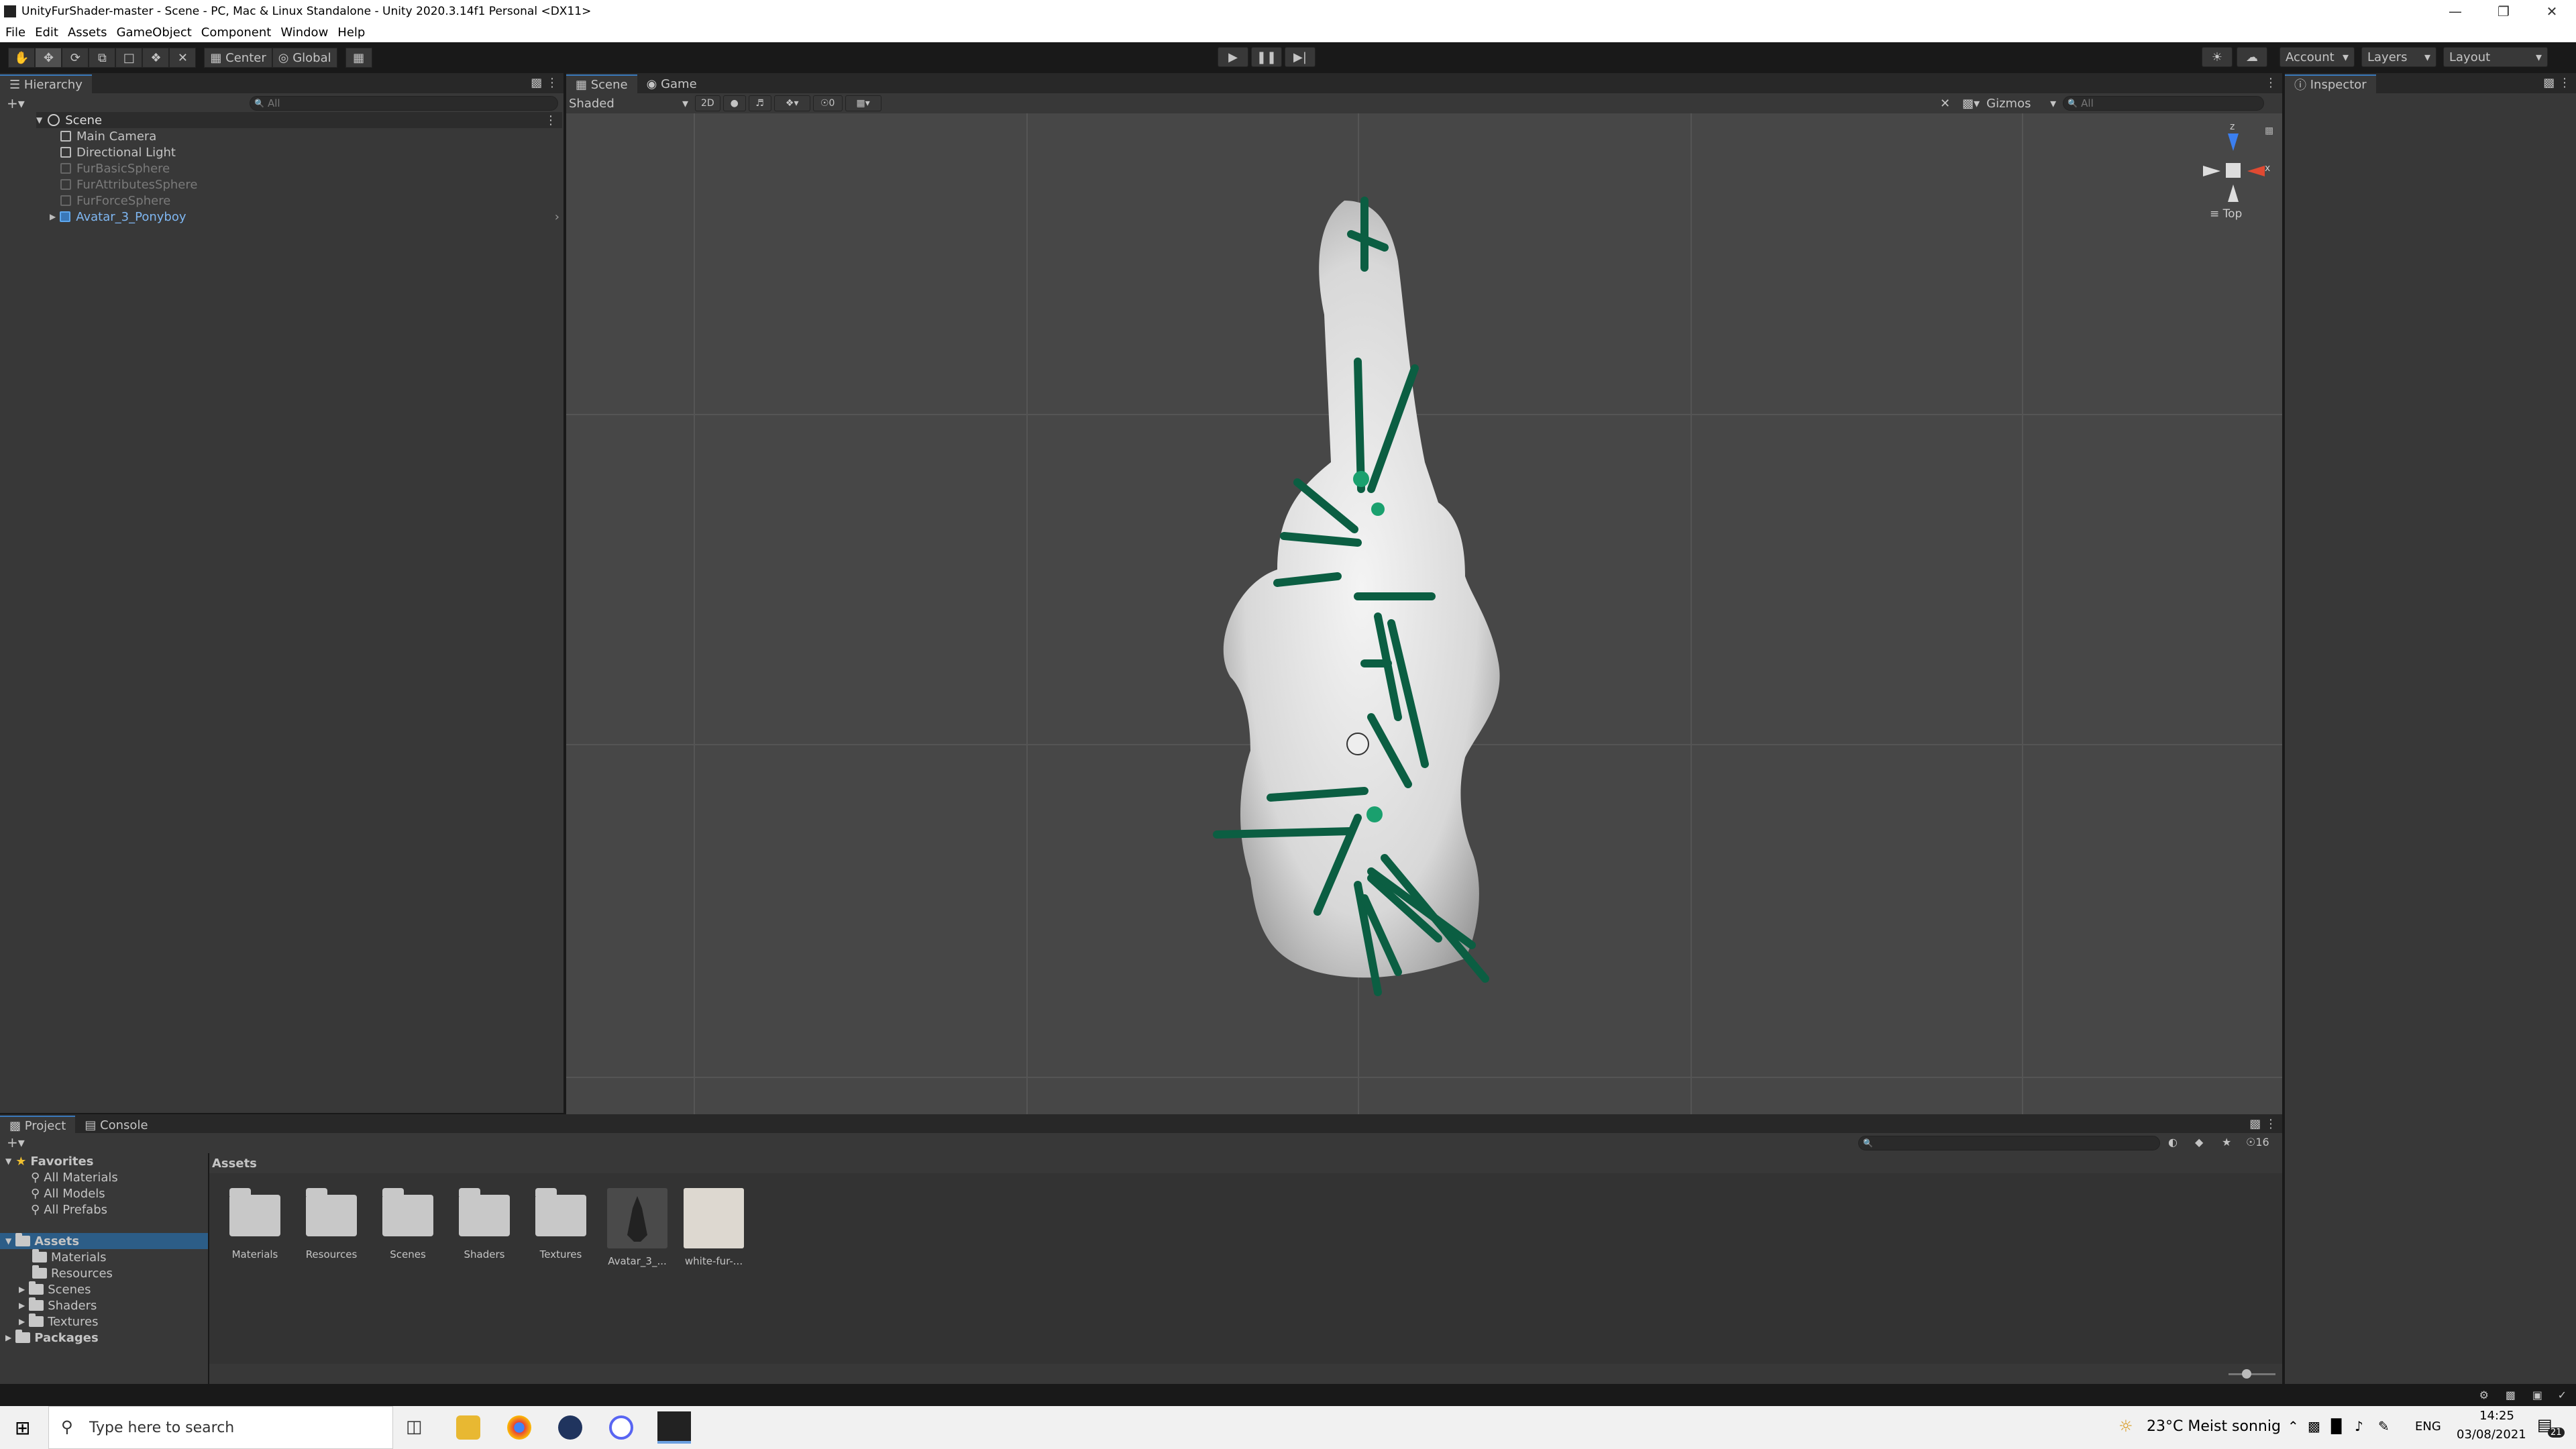 The width and height of the screenshot is (2576, 1449). I want to click on shading-dropdown: Shaded ▾, so click(628, 104).